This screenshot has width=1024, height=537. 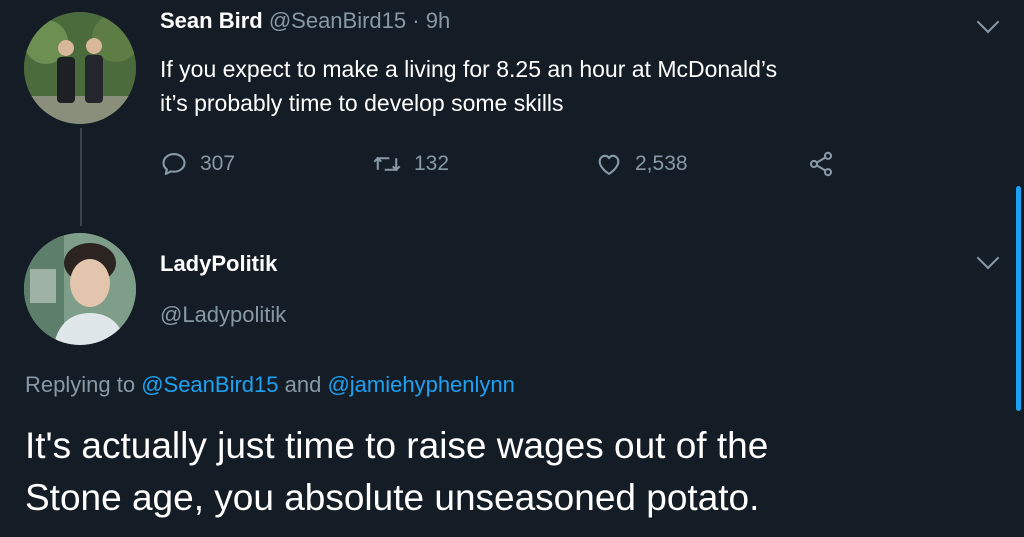 I want to click on share-icon, so click(x=821, y=164).